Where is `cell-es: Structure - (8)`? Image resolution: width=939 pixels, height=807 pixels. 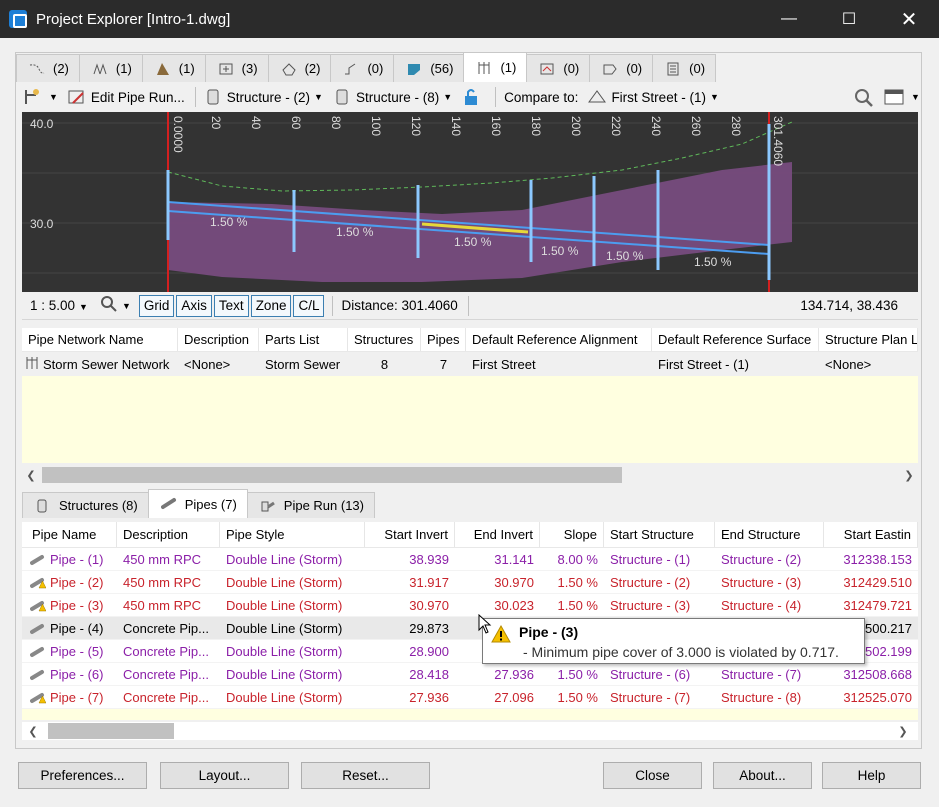 cell-es: Structure - (8) is located at coordinates (761, 697).